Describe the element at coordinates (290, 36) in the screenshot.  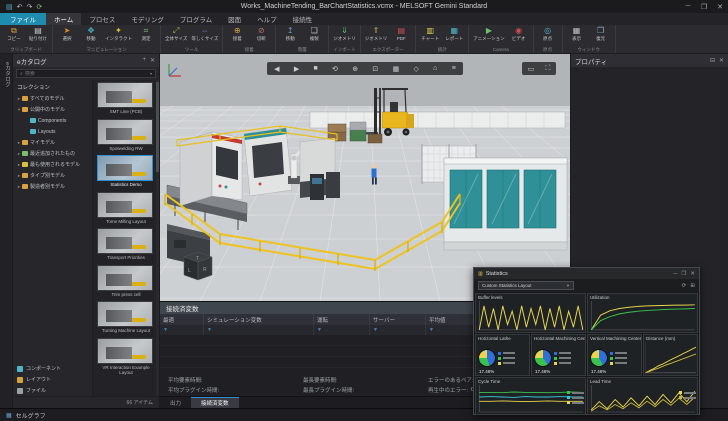
I see `ribbon-button: ↥ 移動` at that location.